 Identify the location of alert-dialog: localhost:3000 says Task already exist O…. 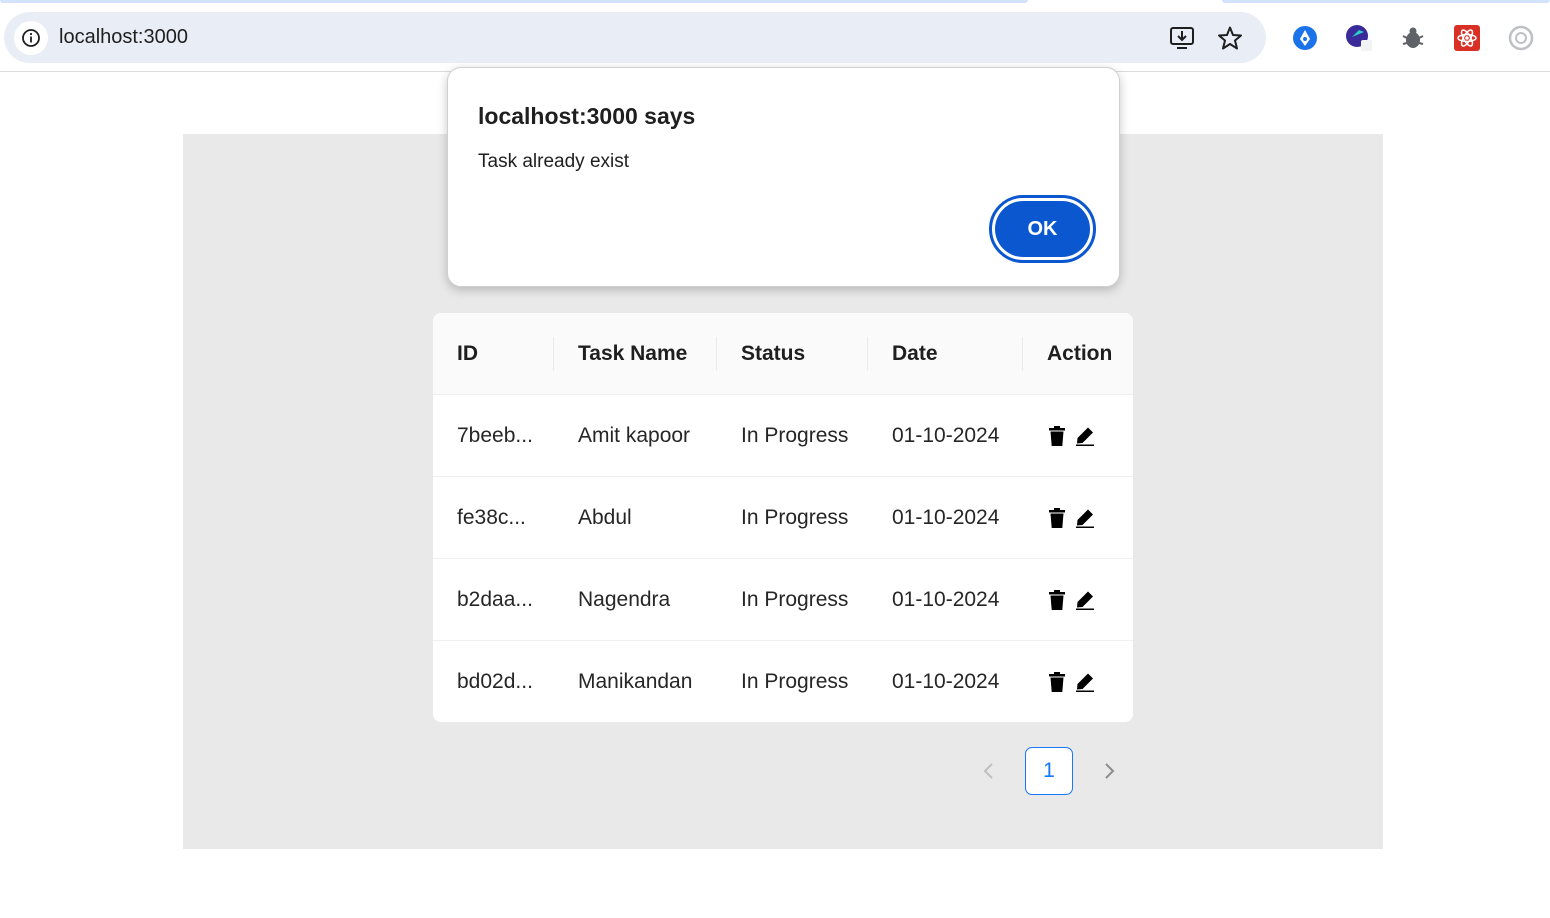
(783, 177).